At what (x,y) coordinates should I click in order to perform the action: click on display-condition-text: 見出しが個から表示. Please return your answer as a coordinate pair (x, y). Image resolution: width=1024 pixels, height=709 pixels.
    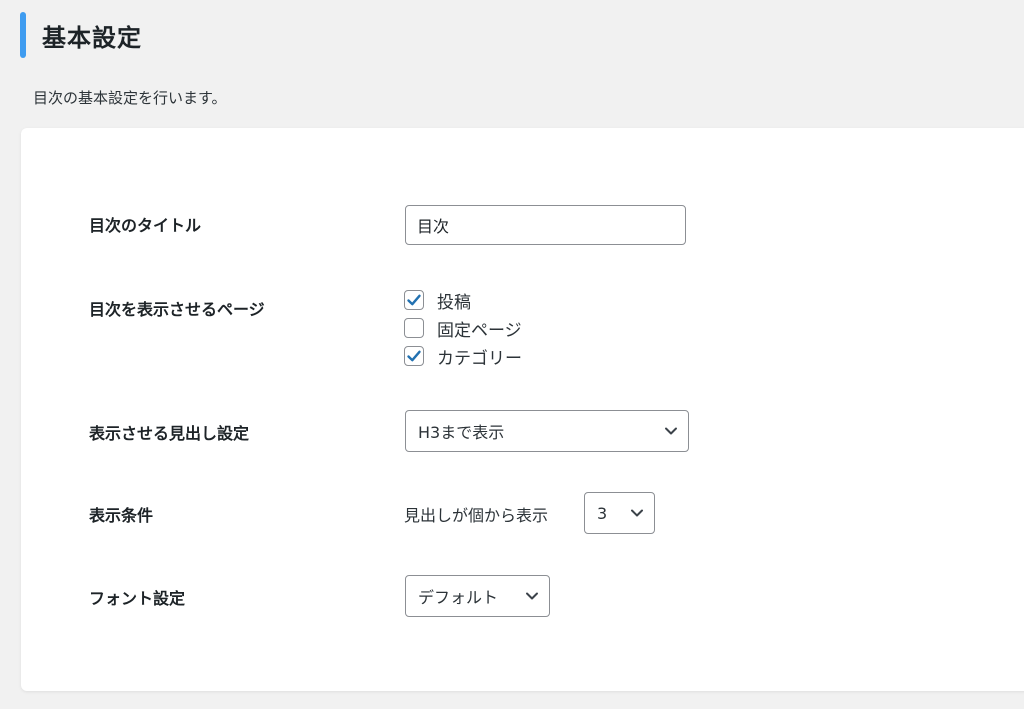
    Looking at the image, I should click on (476, 515).